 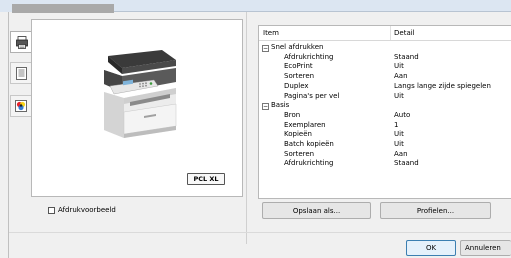 I want to click on pdl-badge: PCL XL, so click(x=206, y=179).